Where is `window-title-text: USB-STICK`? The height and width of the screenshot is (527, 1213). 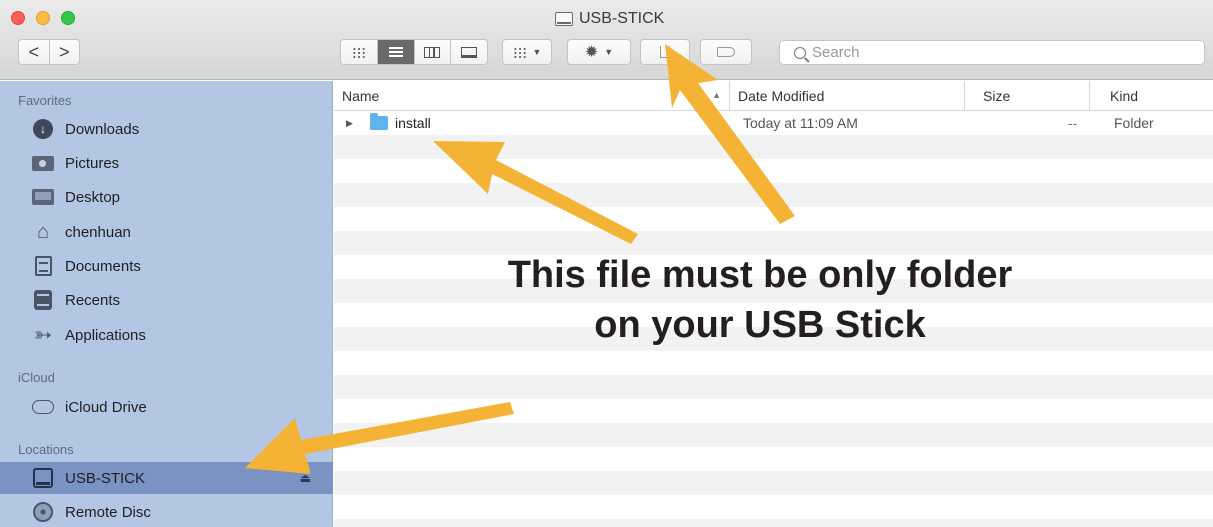
window-title-text: USB-STICK is located at coordinates (622, 18).